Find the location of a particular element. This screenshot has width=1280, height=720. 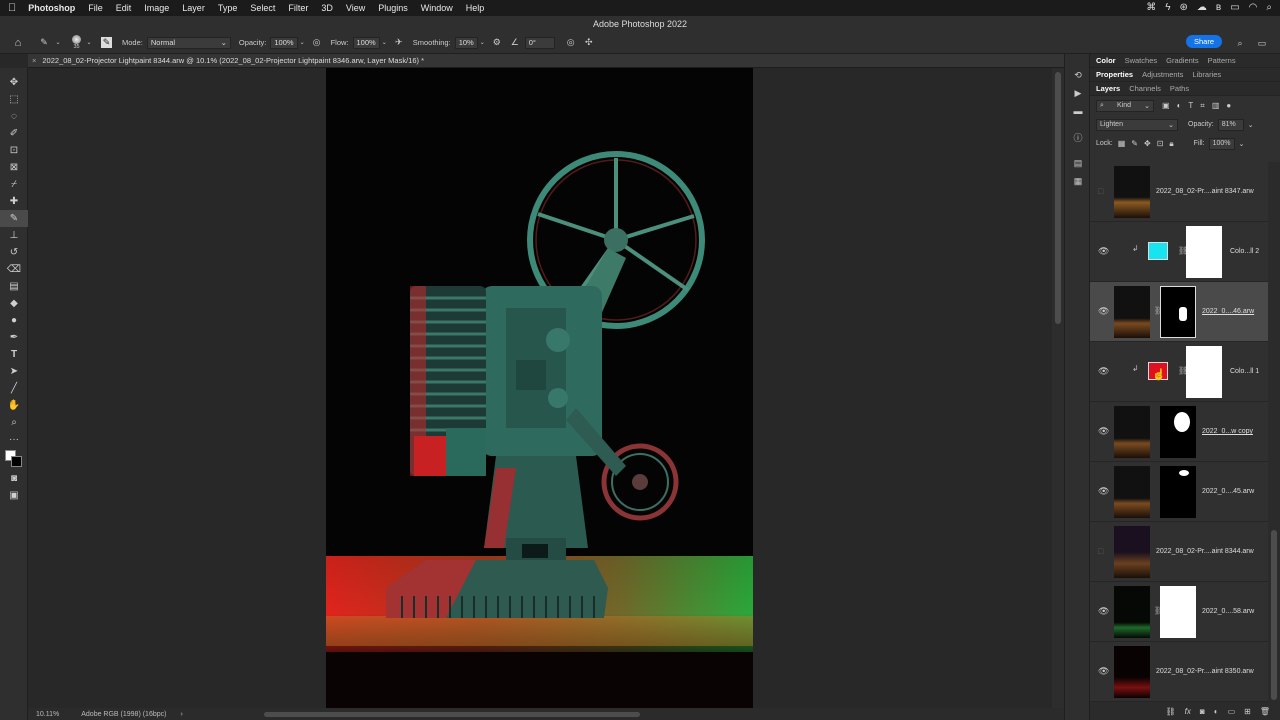

layer-row: □ 2022_08_02-Pr....aint 8347.arw is located at coordinates (1179, 192).